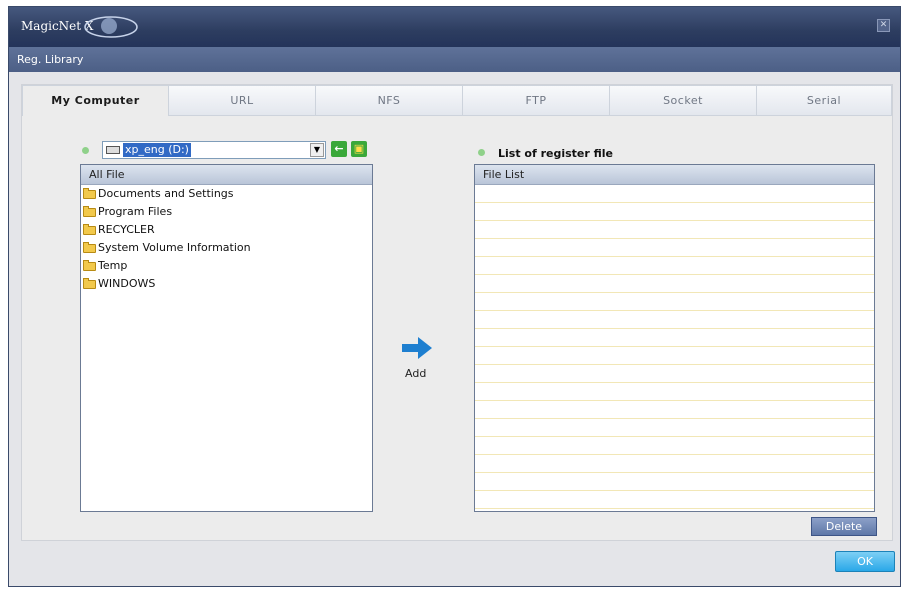  I want to click on arrow-left-icon: ←, so click(339, 148).